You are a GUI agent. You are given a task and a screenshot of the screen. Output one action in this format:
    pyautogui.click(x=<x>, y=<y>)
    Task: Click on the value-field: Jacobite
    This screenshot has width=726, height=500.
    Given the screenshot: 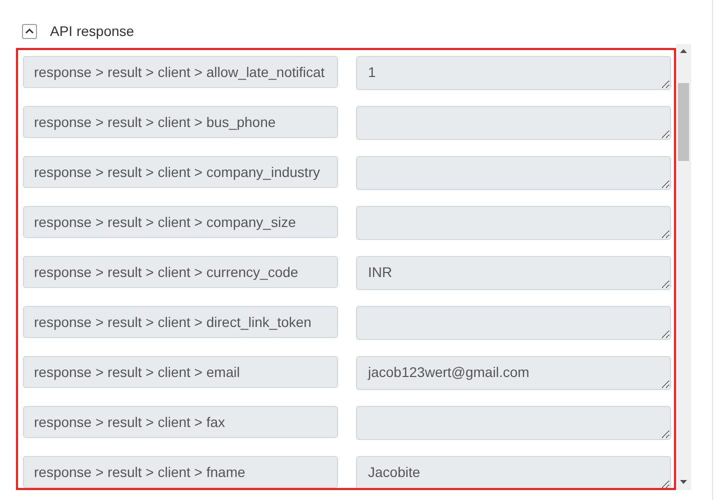 What is the action you would take?
    pyautogui.click(x=513, y=472)
    